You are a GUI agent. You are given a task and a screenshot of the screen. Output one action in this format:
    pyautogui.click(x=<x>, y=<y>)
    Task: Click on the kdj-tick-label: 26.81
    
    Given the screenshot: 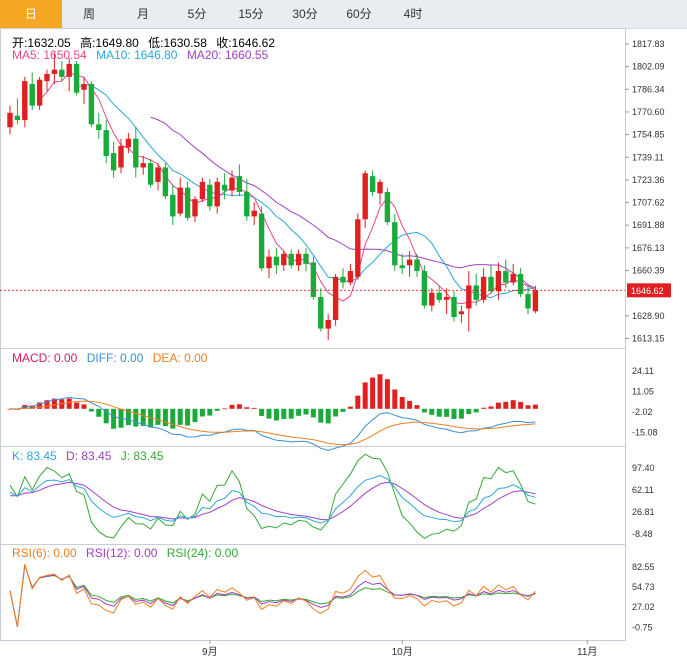 What is the action you would take?
    pyautogui.click(x=643, y=512)
    